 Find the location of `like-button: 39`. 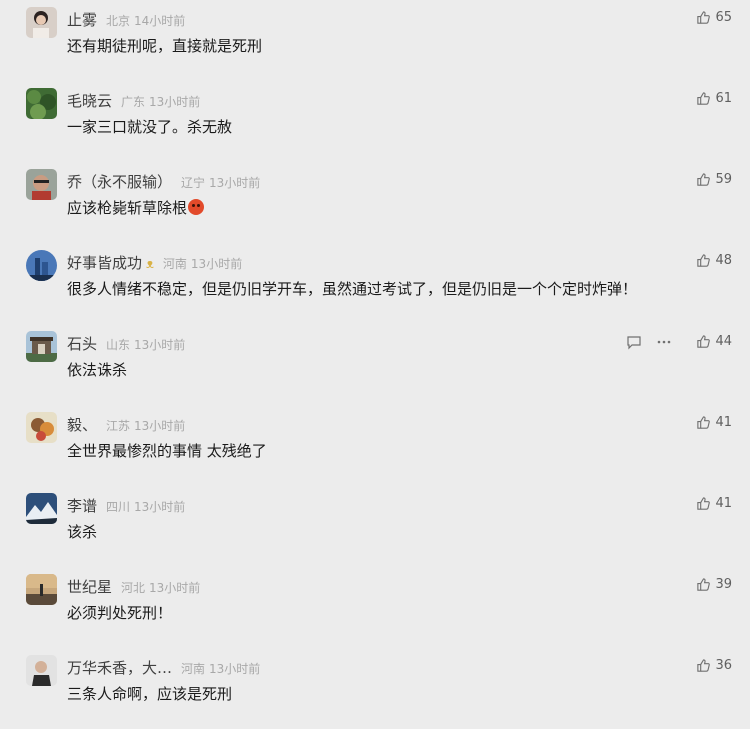

like-button: 39 is located at coordinates (714, 584).